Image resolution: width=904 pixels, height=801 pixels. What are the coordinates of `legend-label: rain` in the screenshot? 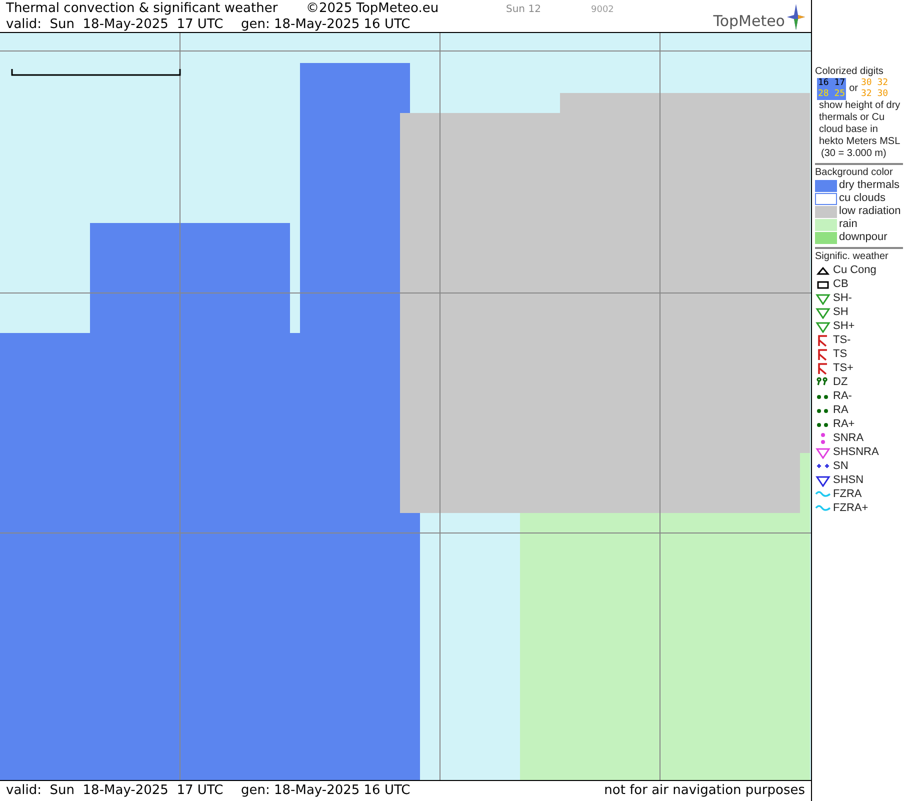 It's located at (848, 224).